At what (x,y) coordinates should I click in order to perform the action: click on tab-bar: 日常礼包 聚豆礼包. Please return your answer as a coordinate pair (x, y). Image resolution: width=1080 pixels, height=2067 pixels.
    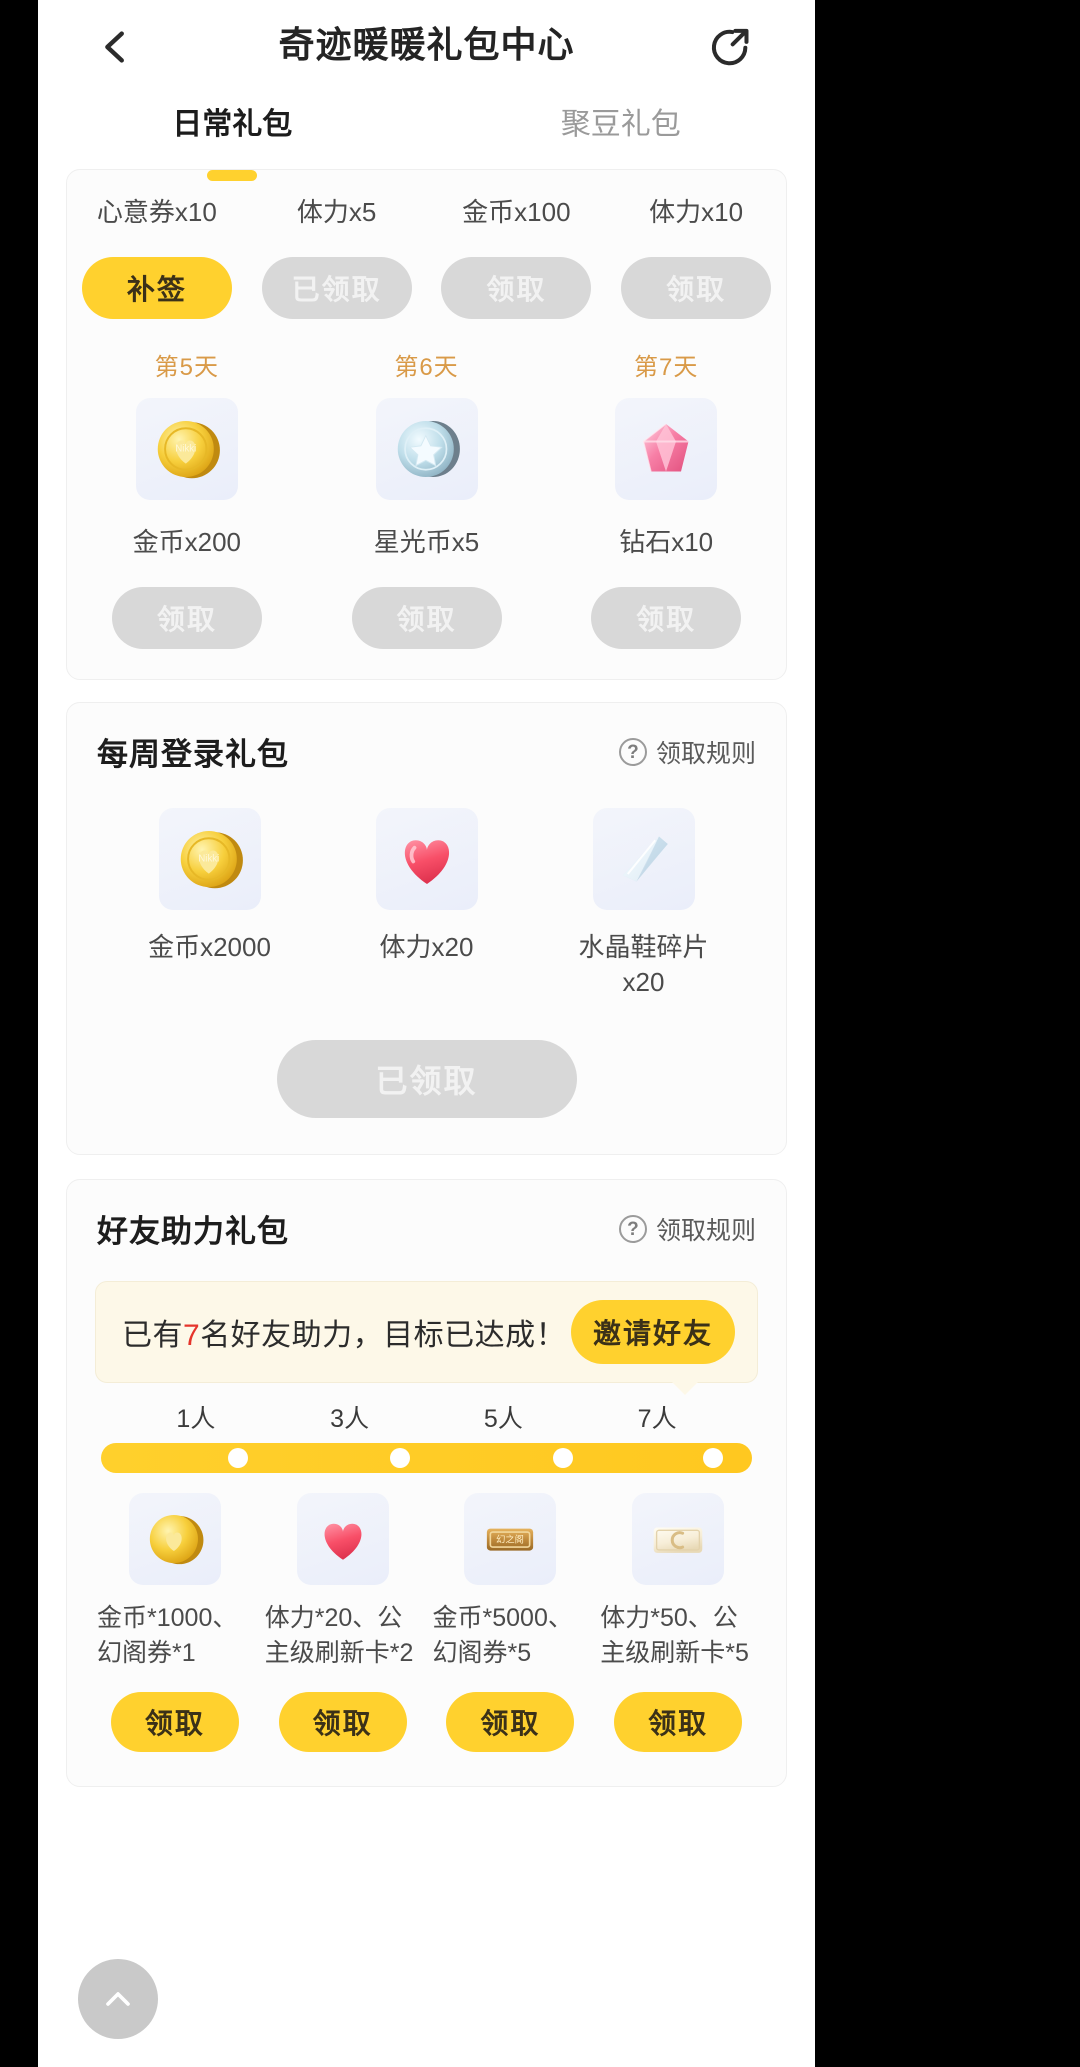
    Looking at the image, I should click on (427, 138).